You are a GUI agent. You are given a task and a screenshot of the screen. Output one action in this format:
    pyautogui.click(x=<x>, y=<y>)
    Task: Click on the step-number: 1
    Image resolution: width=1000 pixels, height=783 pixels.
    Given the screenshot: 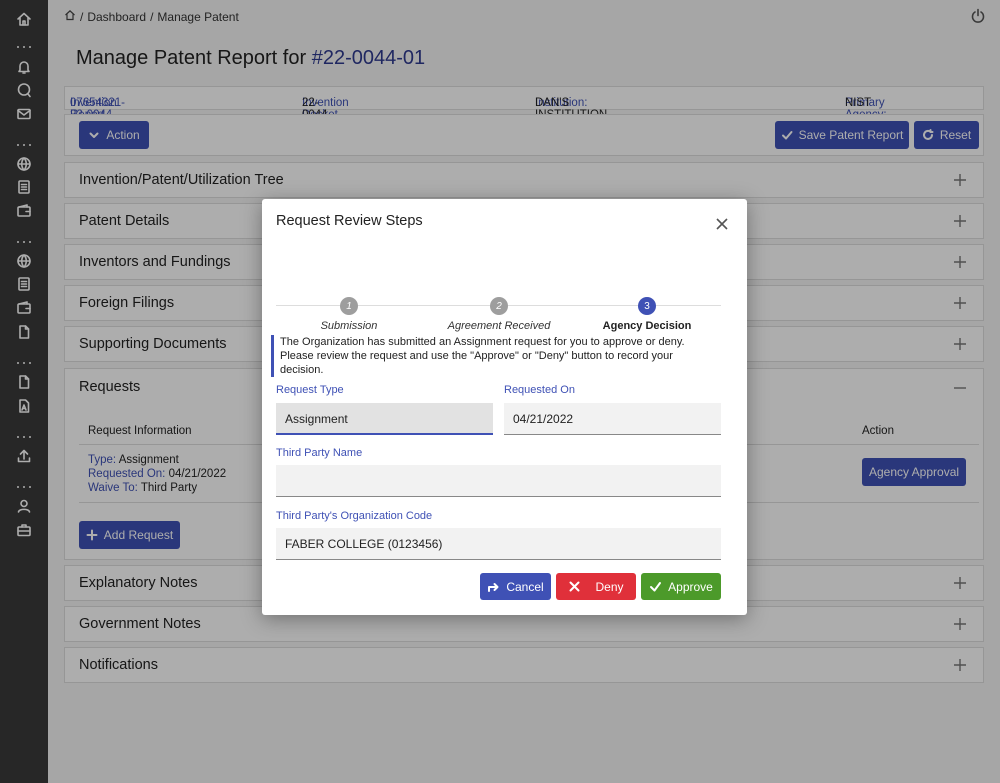 What is the action you would take?
    pyautogui.click(x=349, y=306)
    